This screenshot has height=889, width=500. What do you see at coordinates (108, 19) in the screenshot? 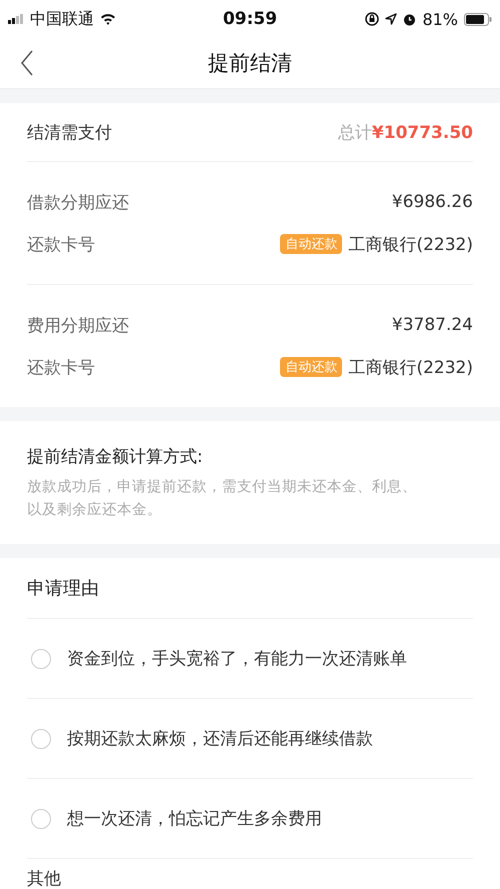
I see `wifi-icon` at bounding box center [108, 19].